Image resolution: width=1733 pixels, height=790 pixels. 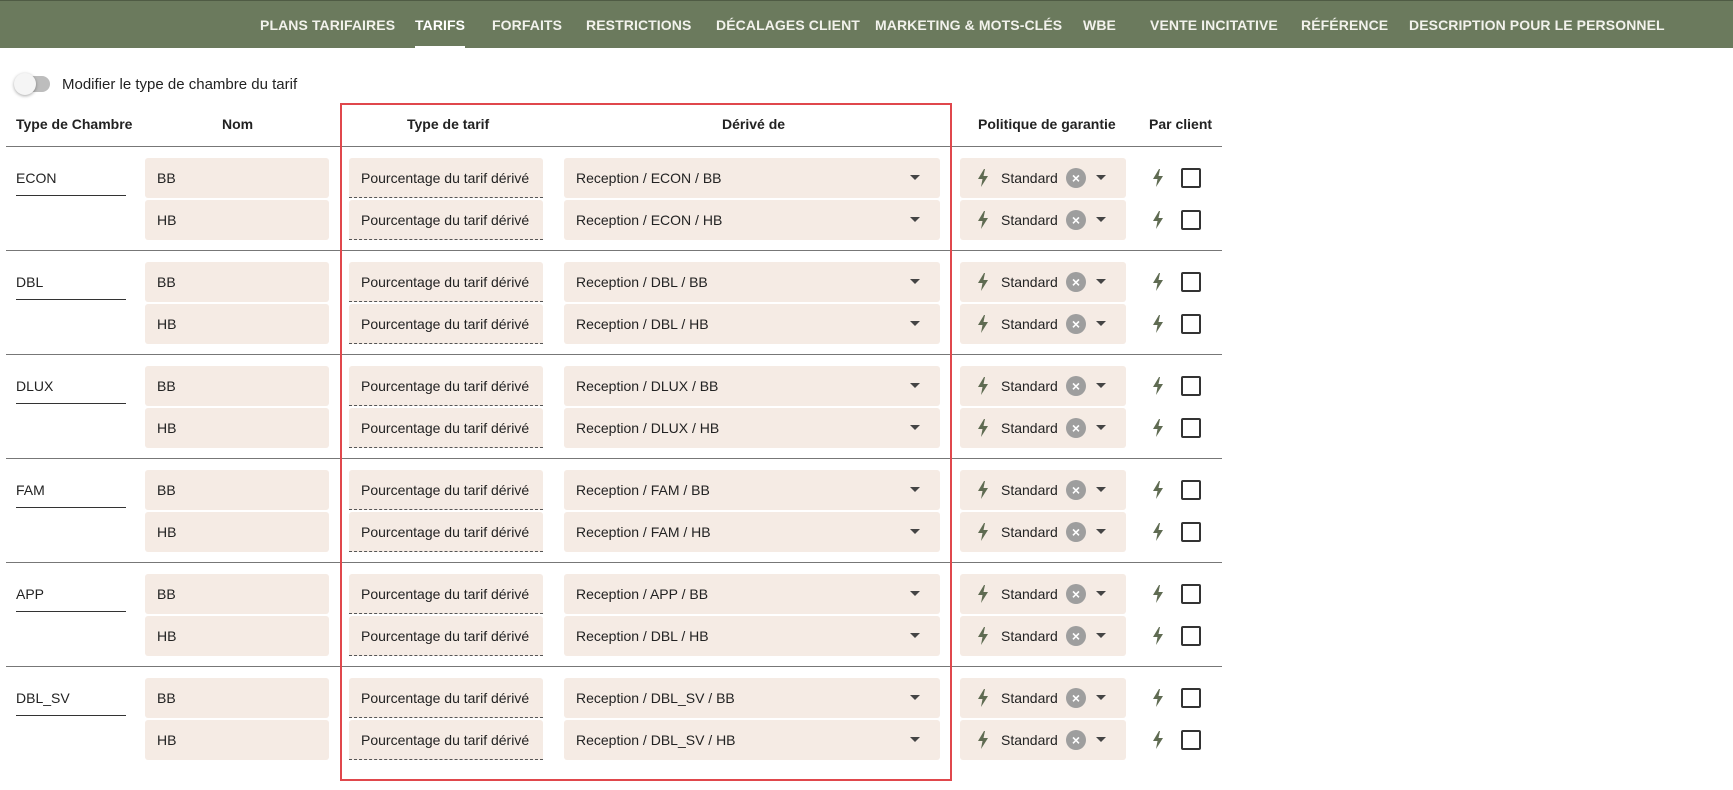 What do you see at coordinates (788, 25) in the screenshot?
I see `tab-decalages-client: DÉCALAGES CLIENT` at bounding box center [788, 25].